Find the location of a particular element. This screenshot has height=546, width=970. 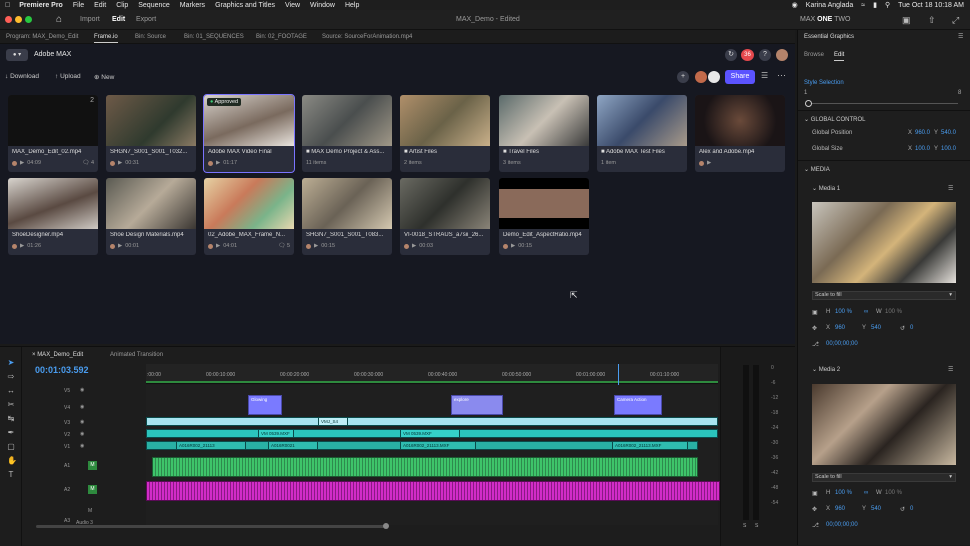

video-clip: A016R0021 is located at coordinates (293, 445).